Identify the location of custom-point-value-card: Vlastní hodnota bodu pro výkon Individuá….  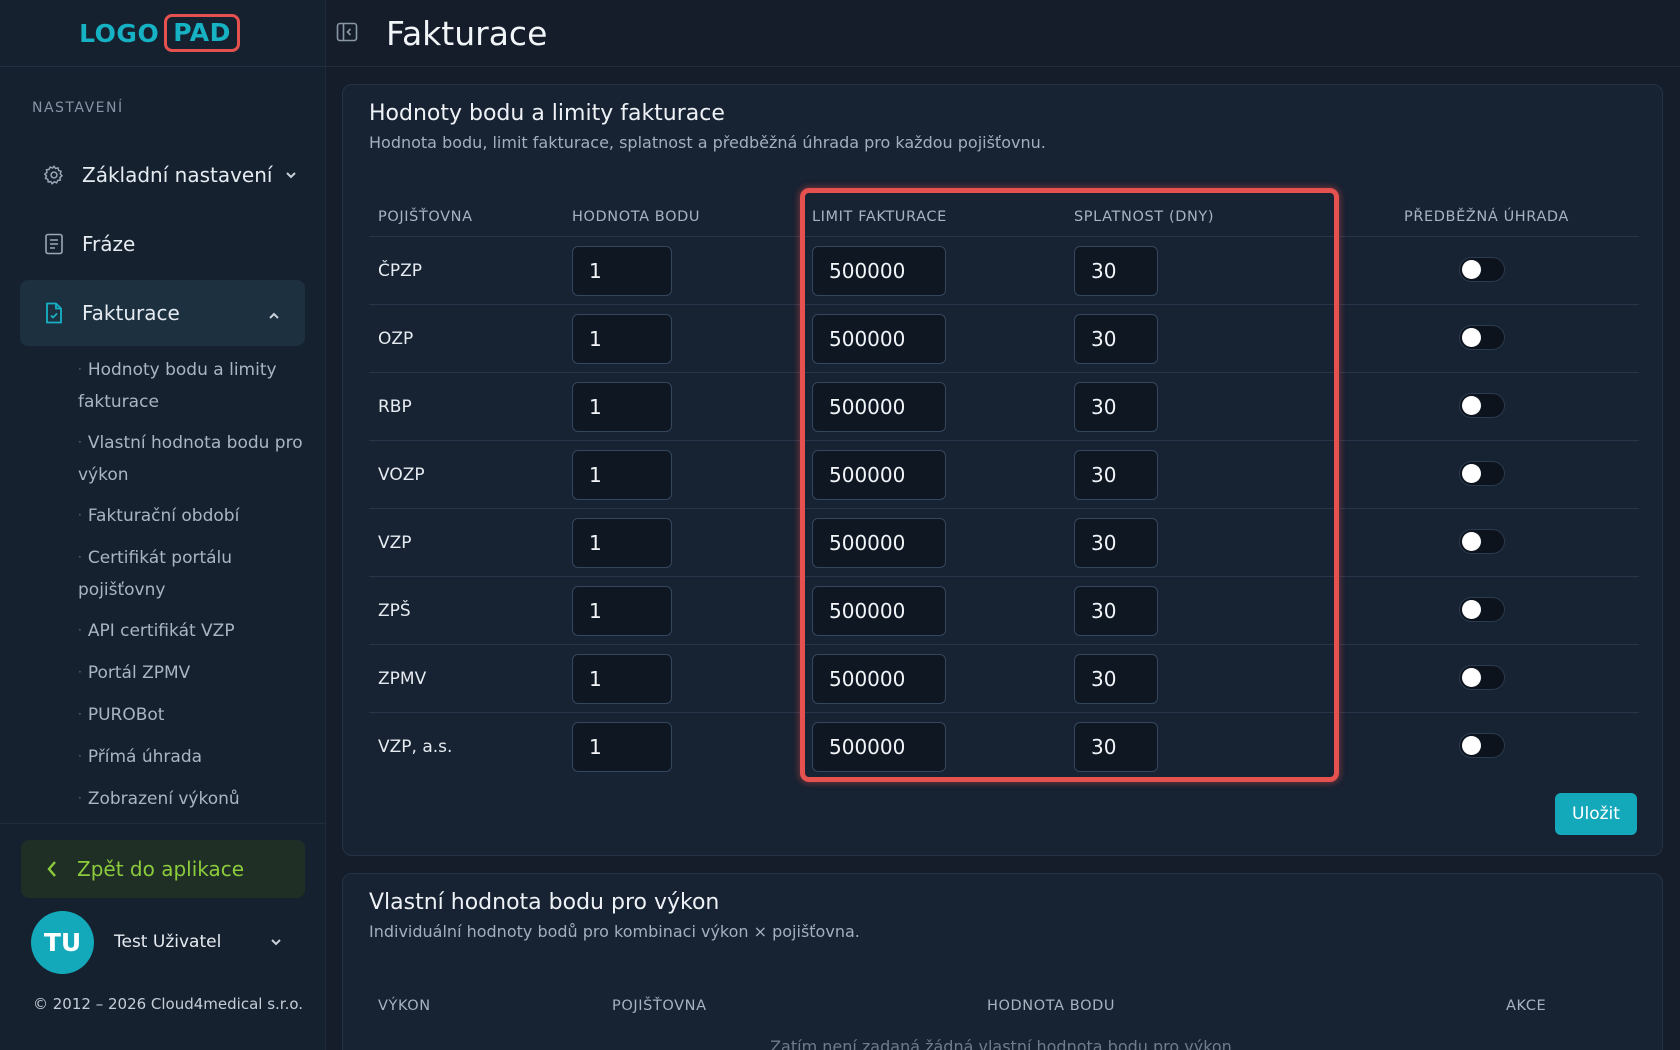
(1002, 961).